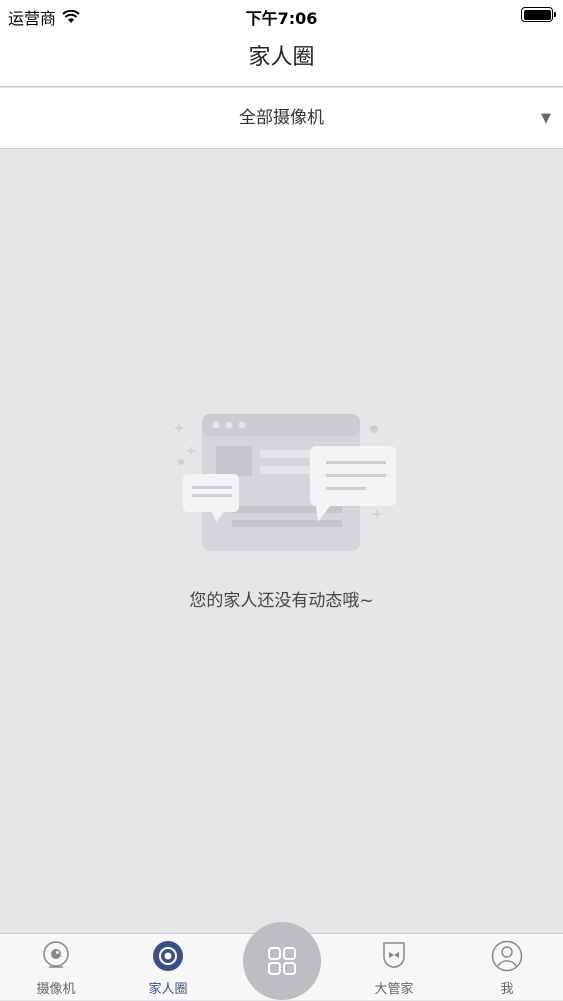 This screenshot has height=1001, width=563. Describe the element at coordinates (394, 955) in the screenshot. I see `butler-icon` at that location.